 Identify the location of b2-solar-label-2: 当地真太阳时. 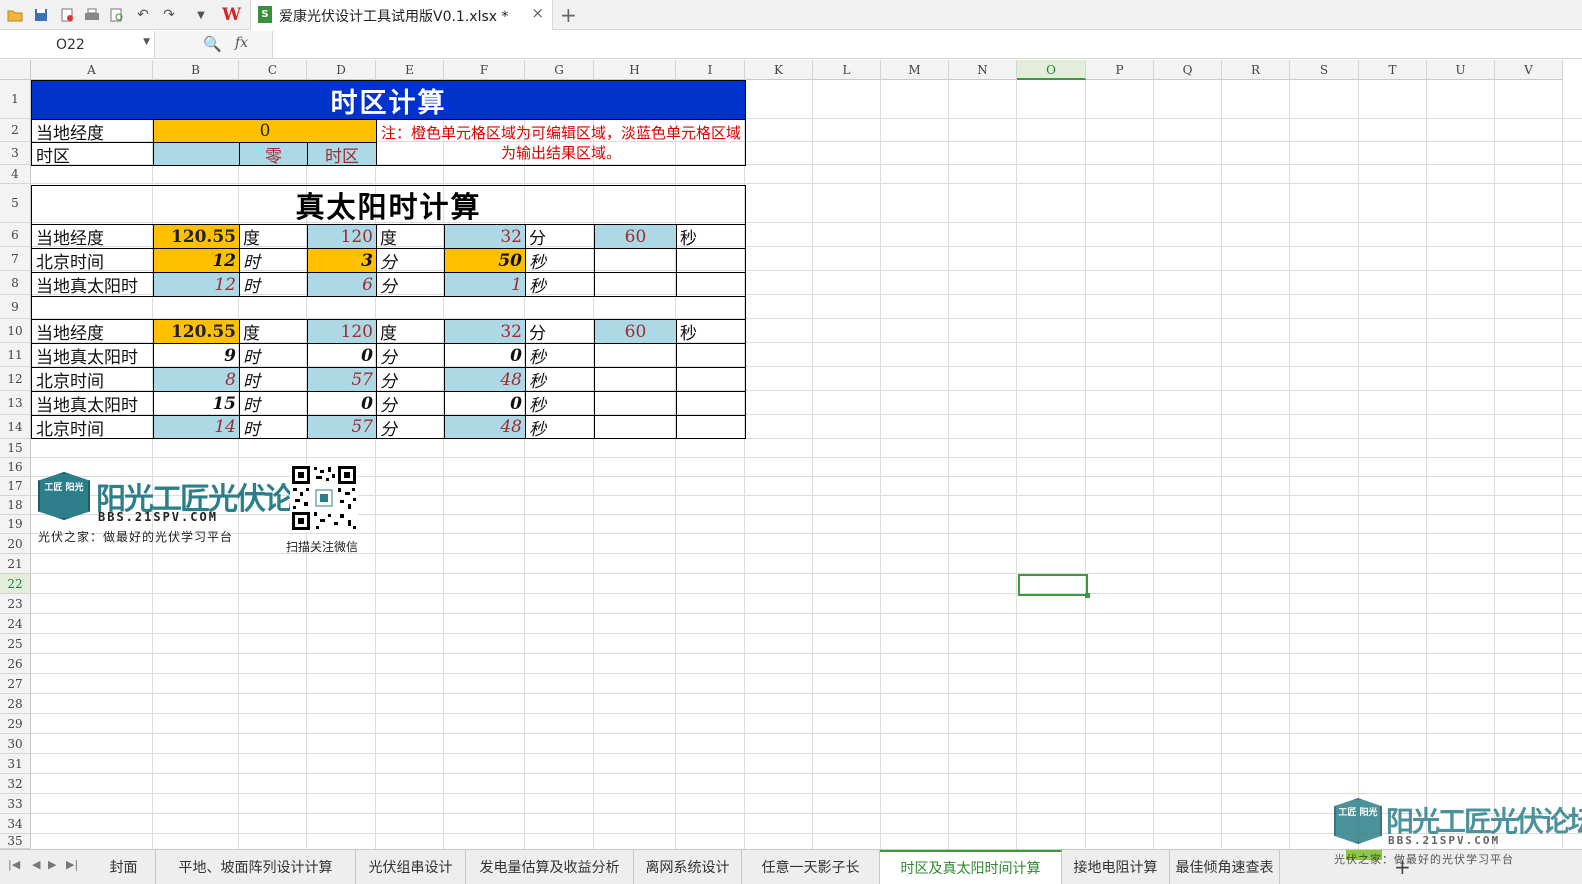
(92, 403).